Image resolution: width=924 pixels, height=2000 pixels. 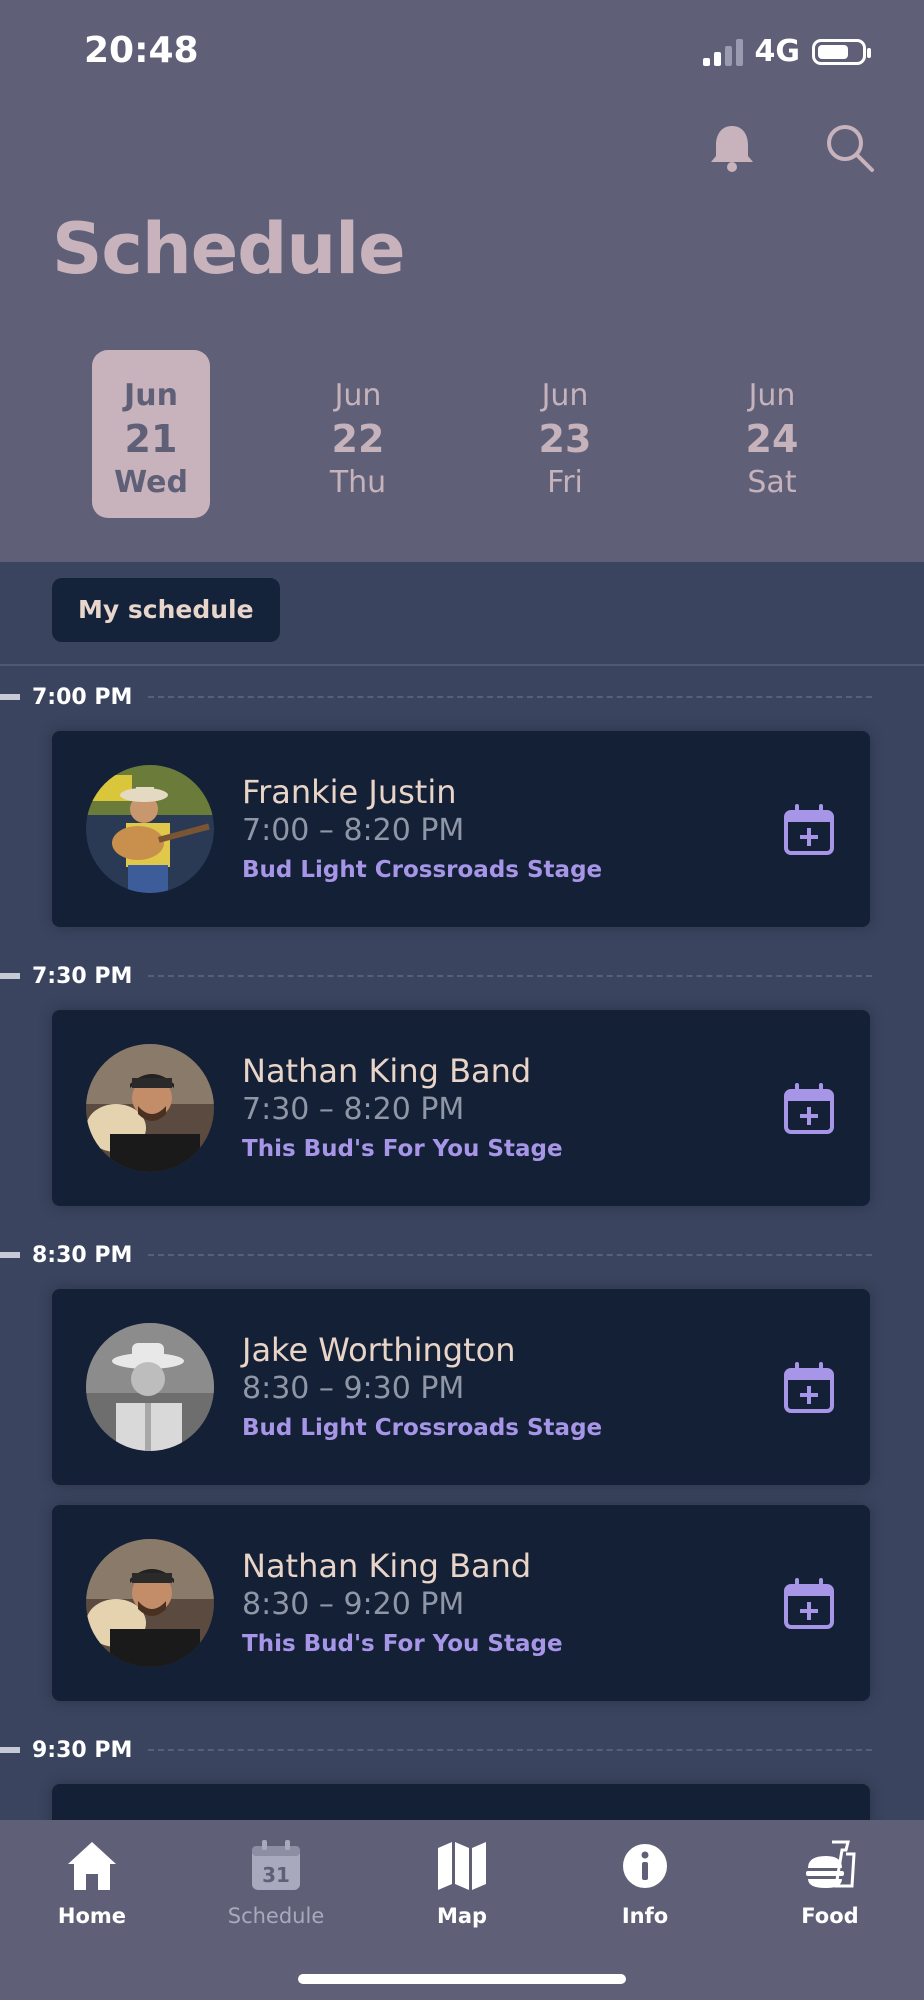 What do you see at coordinates (151, 439) in the screenshot?
I see `day-number: 21` at bounding box center [151, 439].